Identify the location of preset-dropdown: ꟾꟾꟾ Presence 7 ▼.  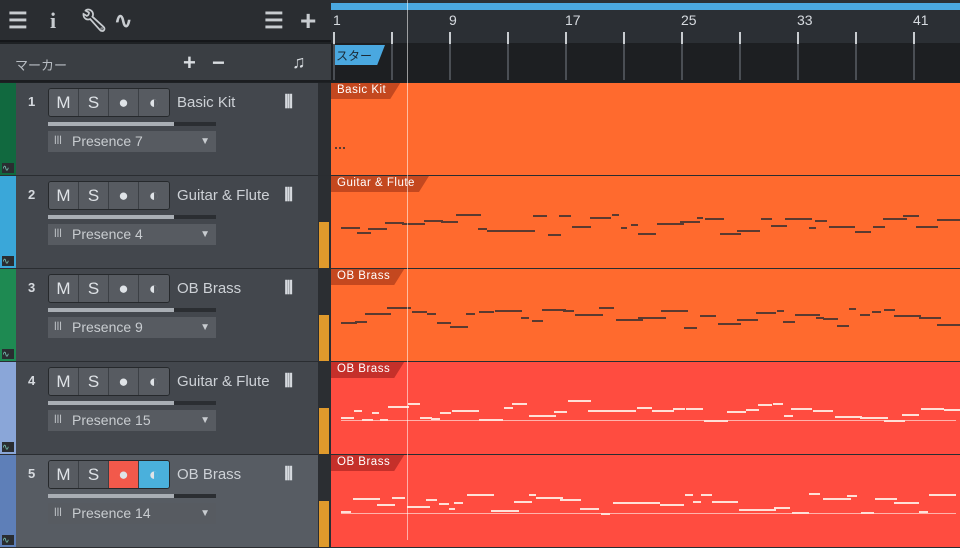
(132, 141).